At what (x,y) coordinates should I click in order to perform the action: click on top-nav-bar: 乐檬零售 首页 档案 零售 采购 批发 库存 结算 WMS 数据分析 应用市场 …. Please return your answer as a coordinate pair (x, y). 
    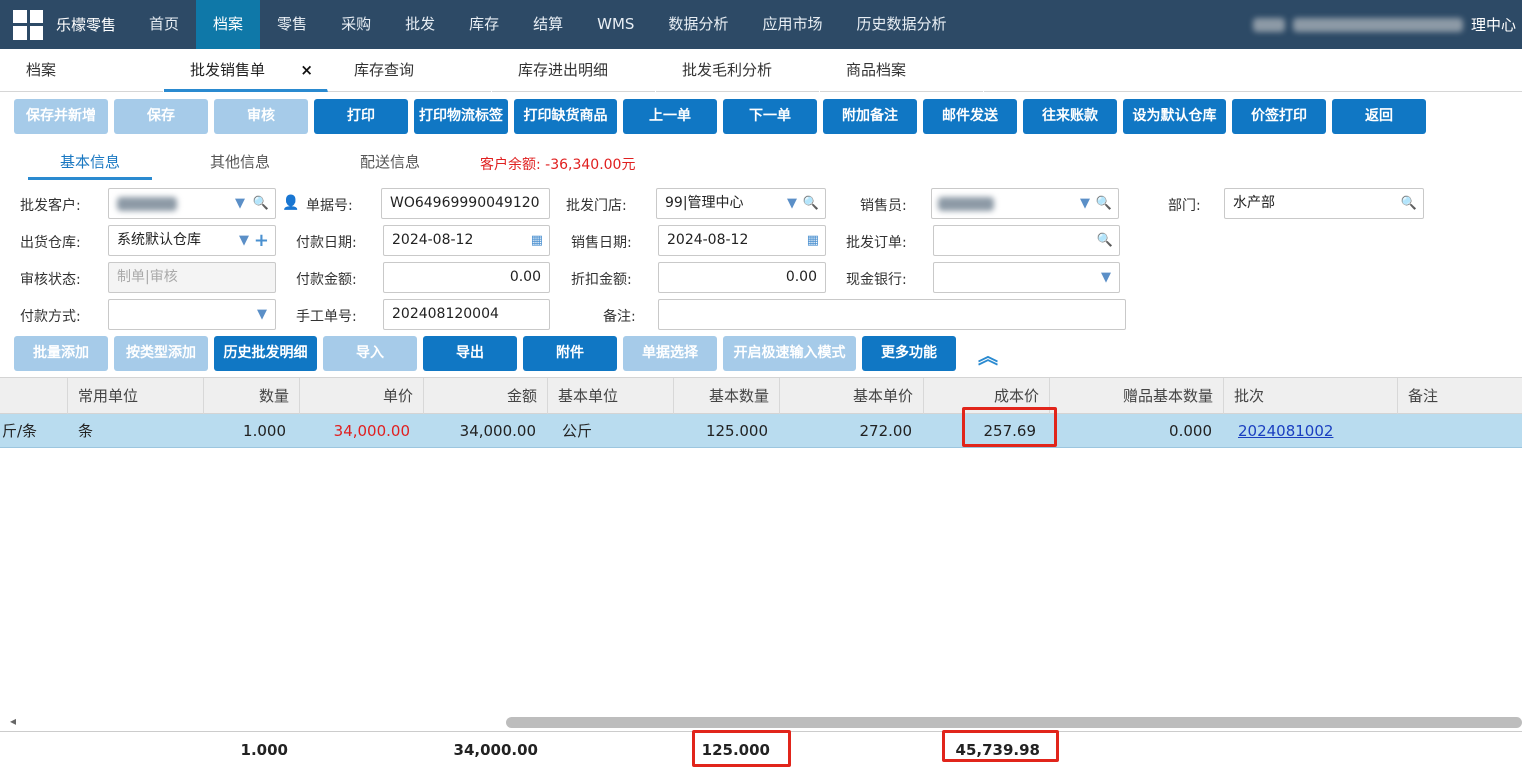
    Looking at the image, I should click on (761, 24).